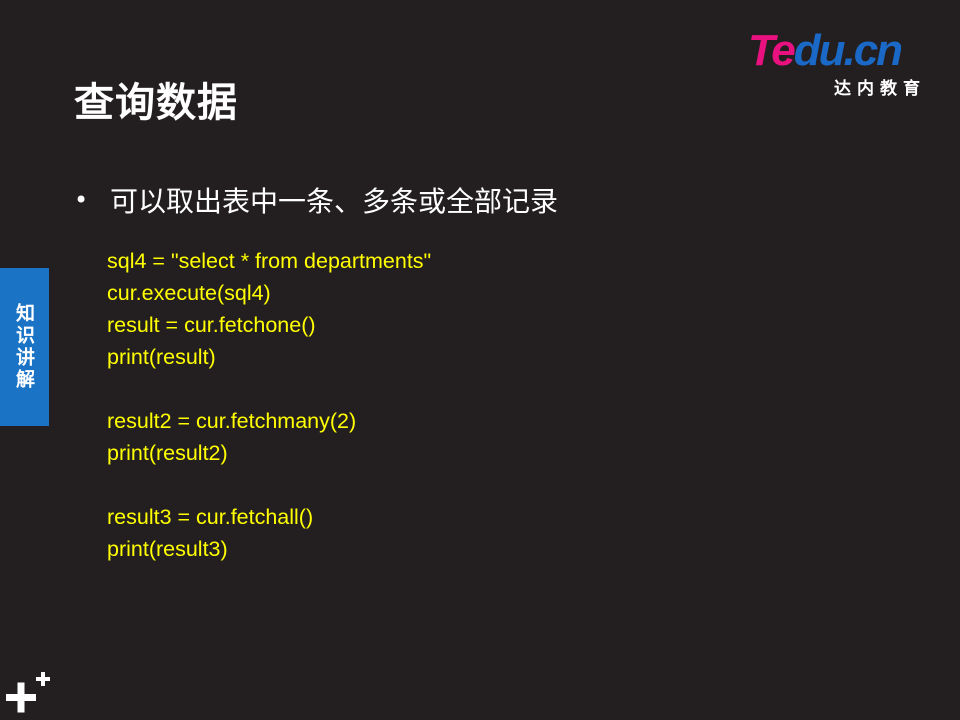 Image resolution: width=960 pixels, height=720 pixels. Describe the element at coordinates (334, 201) in the screenshot. I see `bullet-text: 可以取出表中一条、多条或全部记录` at that location.